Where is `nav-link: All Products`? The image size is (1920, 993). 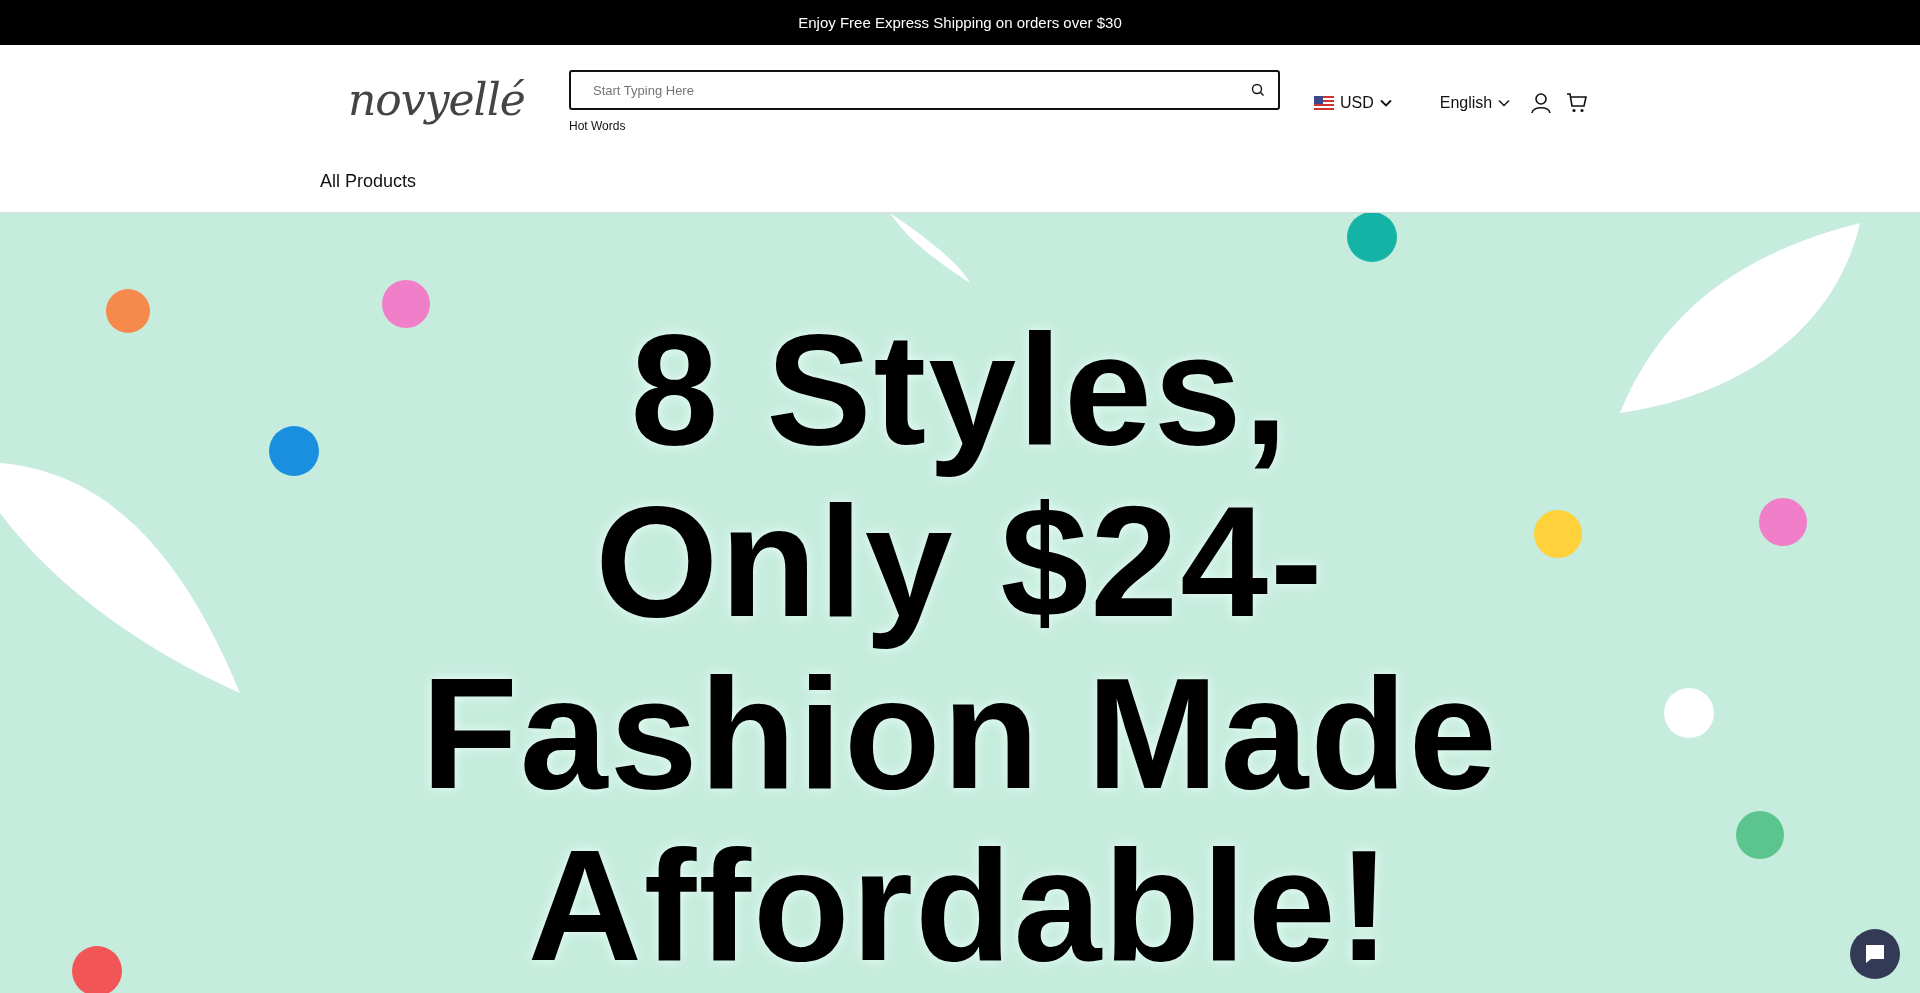
nav-link: All Products is located at coordinates (368, 181).